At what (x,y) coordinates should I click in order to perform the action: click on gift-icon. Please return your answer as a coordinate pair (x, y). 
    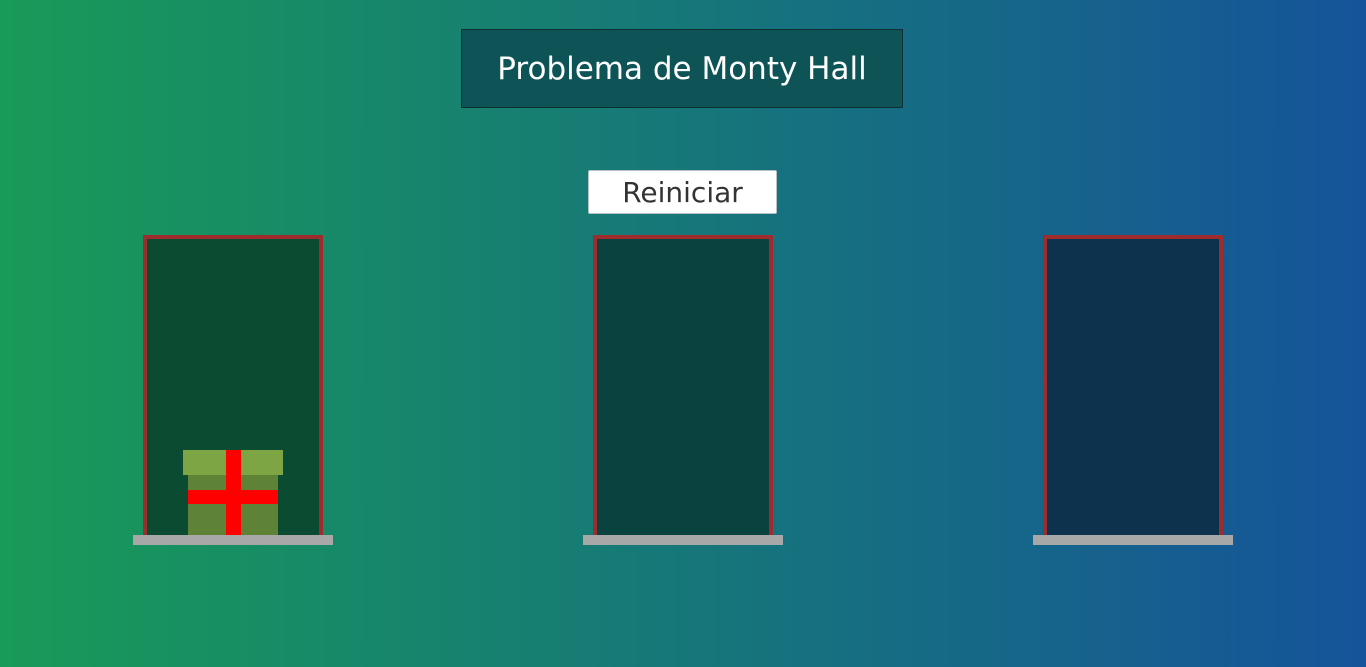
    Looking at the image, I should click on (233, 492).